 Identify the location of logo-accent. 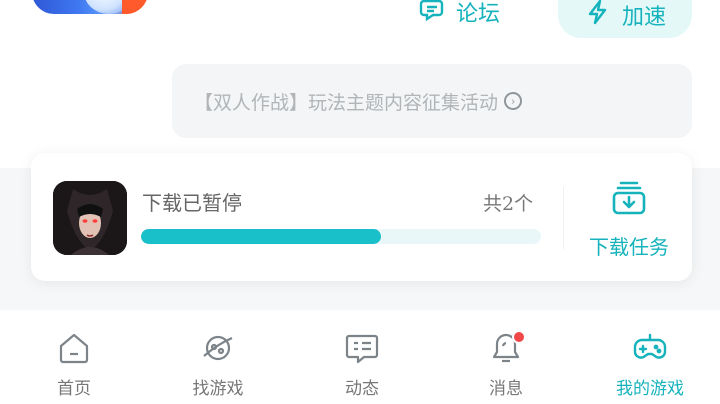
(135, 7).